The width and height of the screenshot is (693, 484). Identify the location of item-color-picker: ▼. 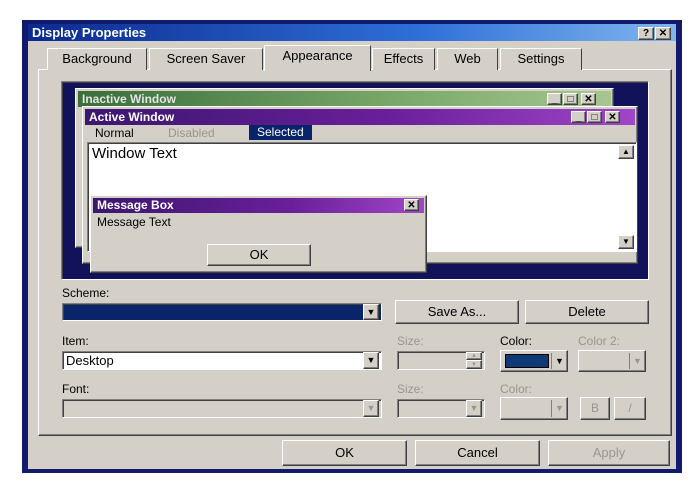
(534, 361).